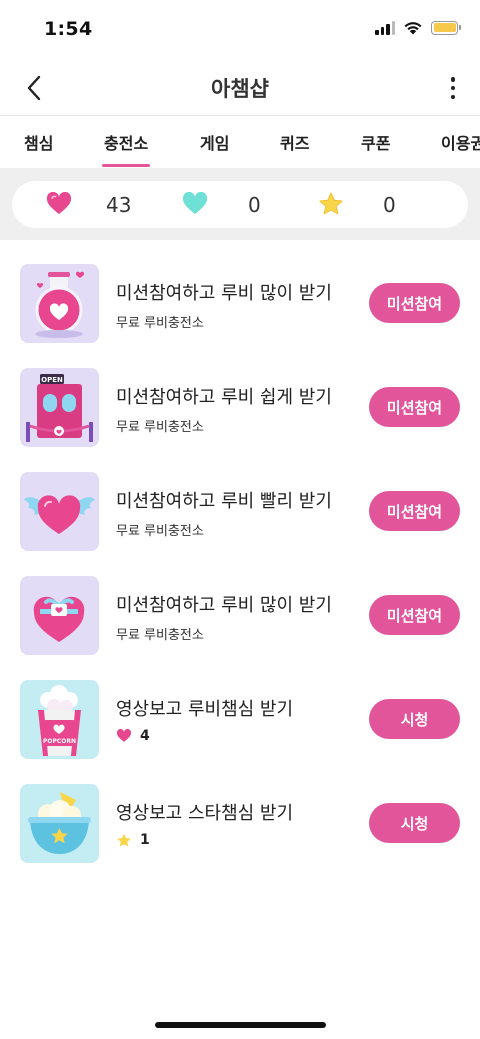  Describe the element at coordinates (254, 205) in the screenshot. I see `mint-heart-count: 0` at that location.